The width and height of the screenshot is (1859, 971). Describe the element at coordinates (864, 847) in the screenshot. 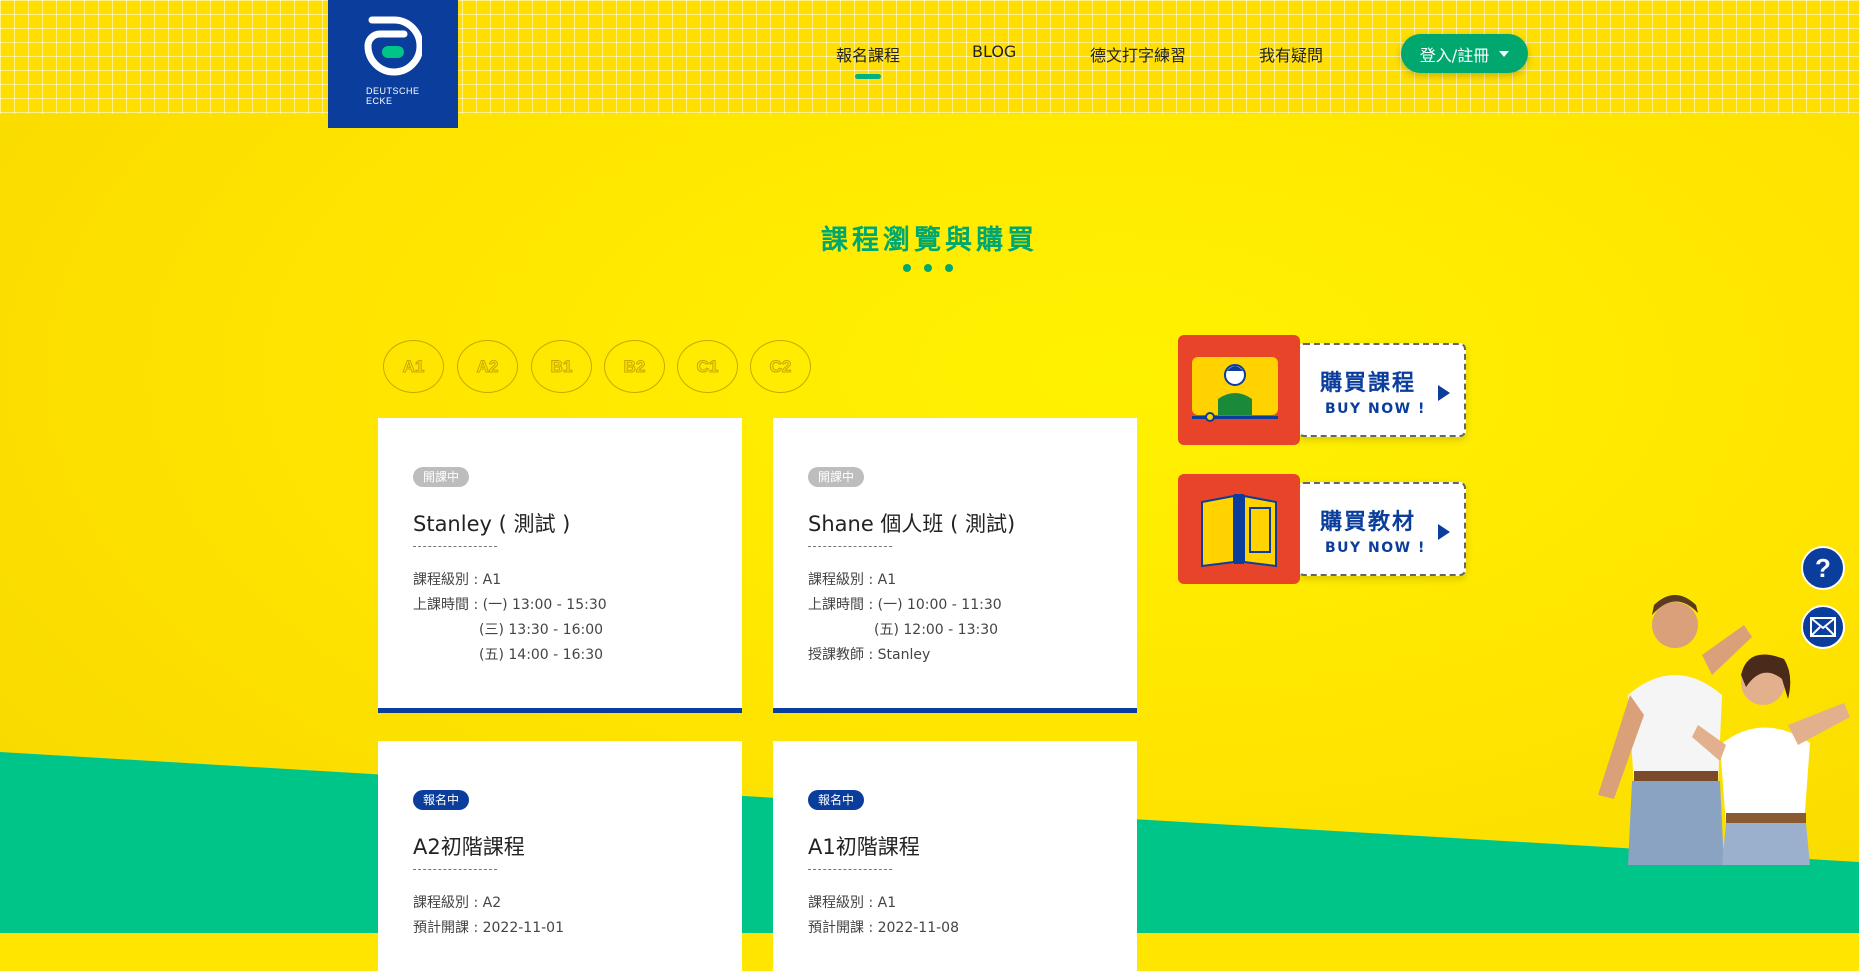

I see `course-title: A1初階課程` at that location.